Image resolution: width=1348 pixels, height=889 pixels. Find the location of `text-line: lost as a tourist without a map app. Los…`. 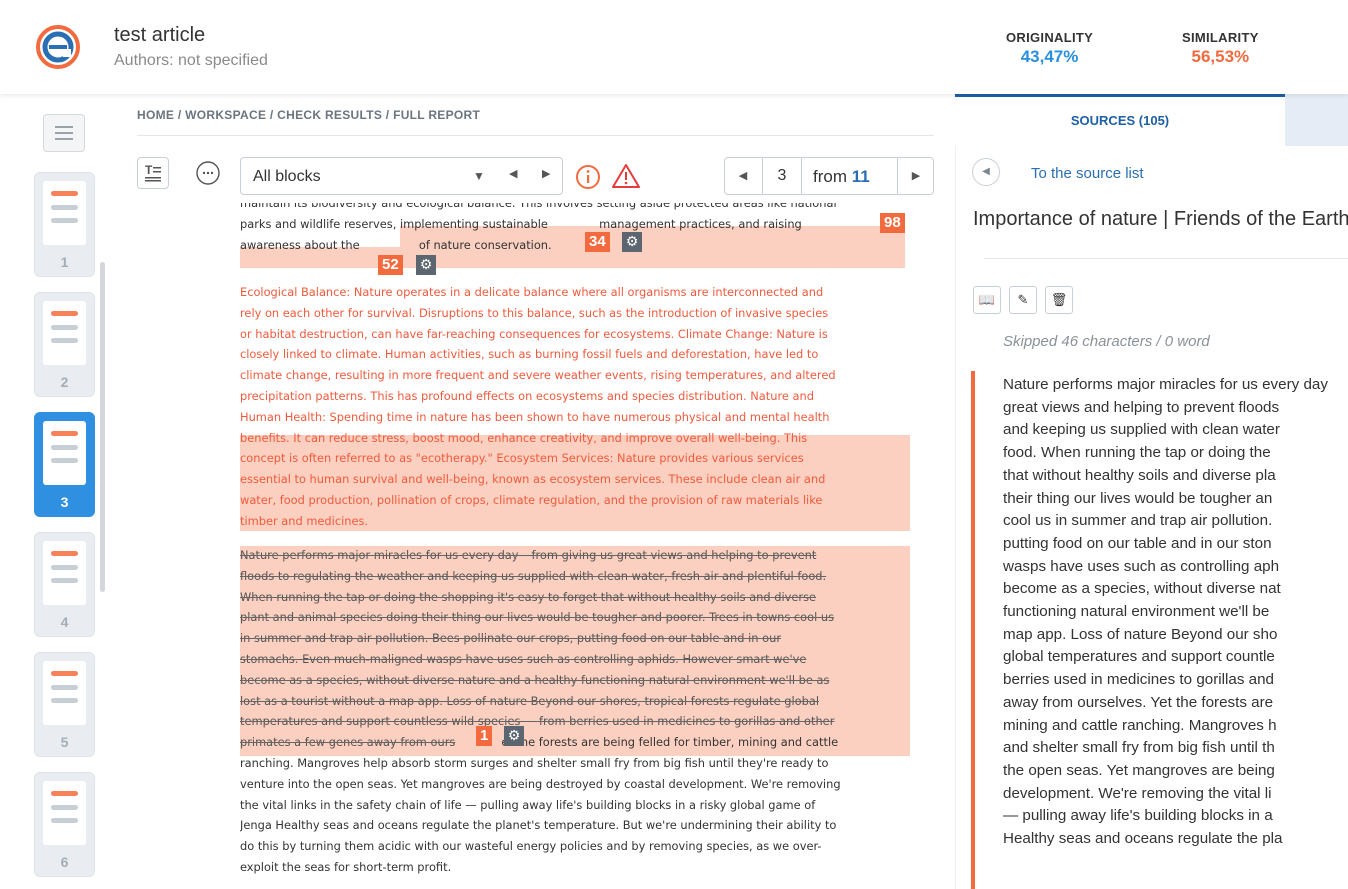

text-line: lost as a tourist without a map app. Los… is located at coordinates (529, 700).